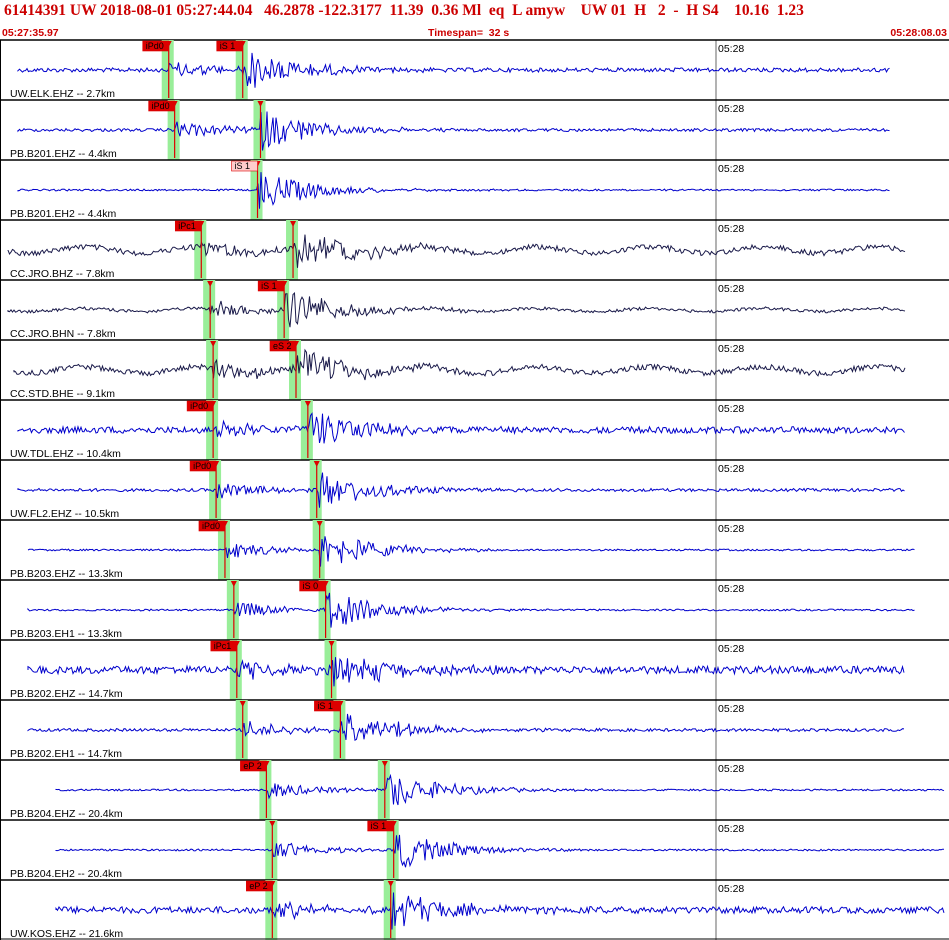 The image size is (949, 940). I want to click on trace-panel: 05:28 iPd0 UW.TDL.EHZ -- 10.4km, so click(474, 429).